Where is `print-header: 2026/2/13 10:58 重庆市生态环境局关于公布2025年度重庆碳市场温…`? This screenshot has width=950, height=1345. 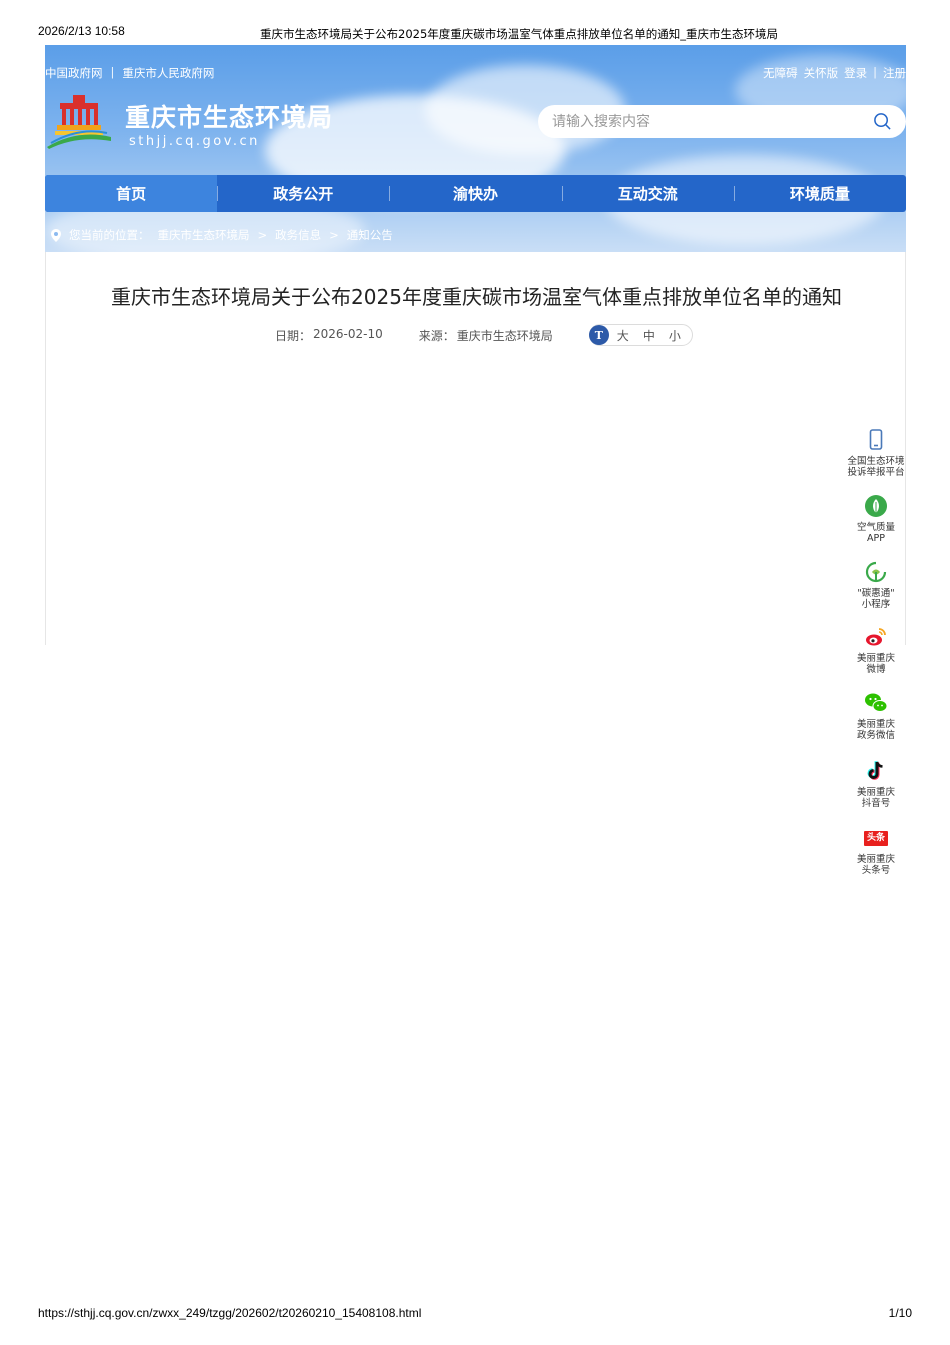
print-header: 2026/2/13 10:58 重庆市生态环境局关于公布2025年度重庆碳市场温… is located at coordinates (475, 34).